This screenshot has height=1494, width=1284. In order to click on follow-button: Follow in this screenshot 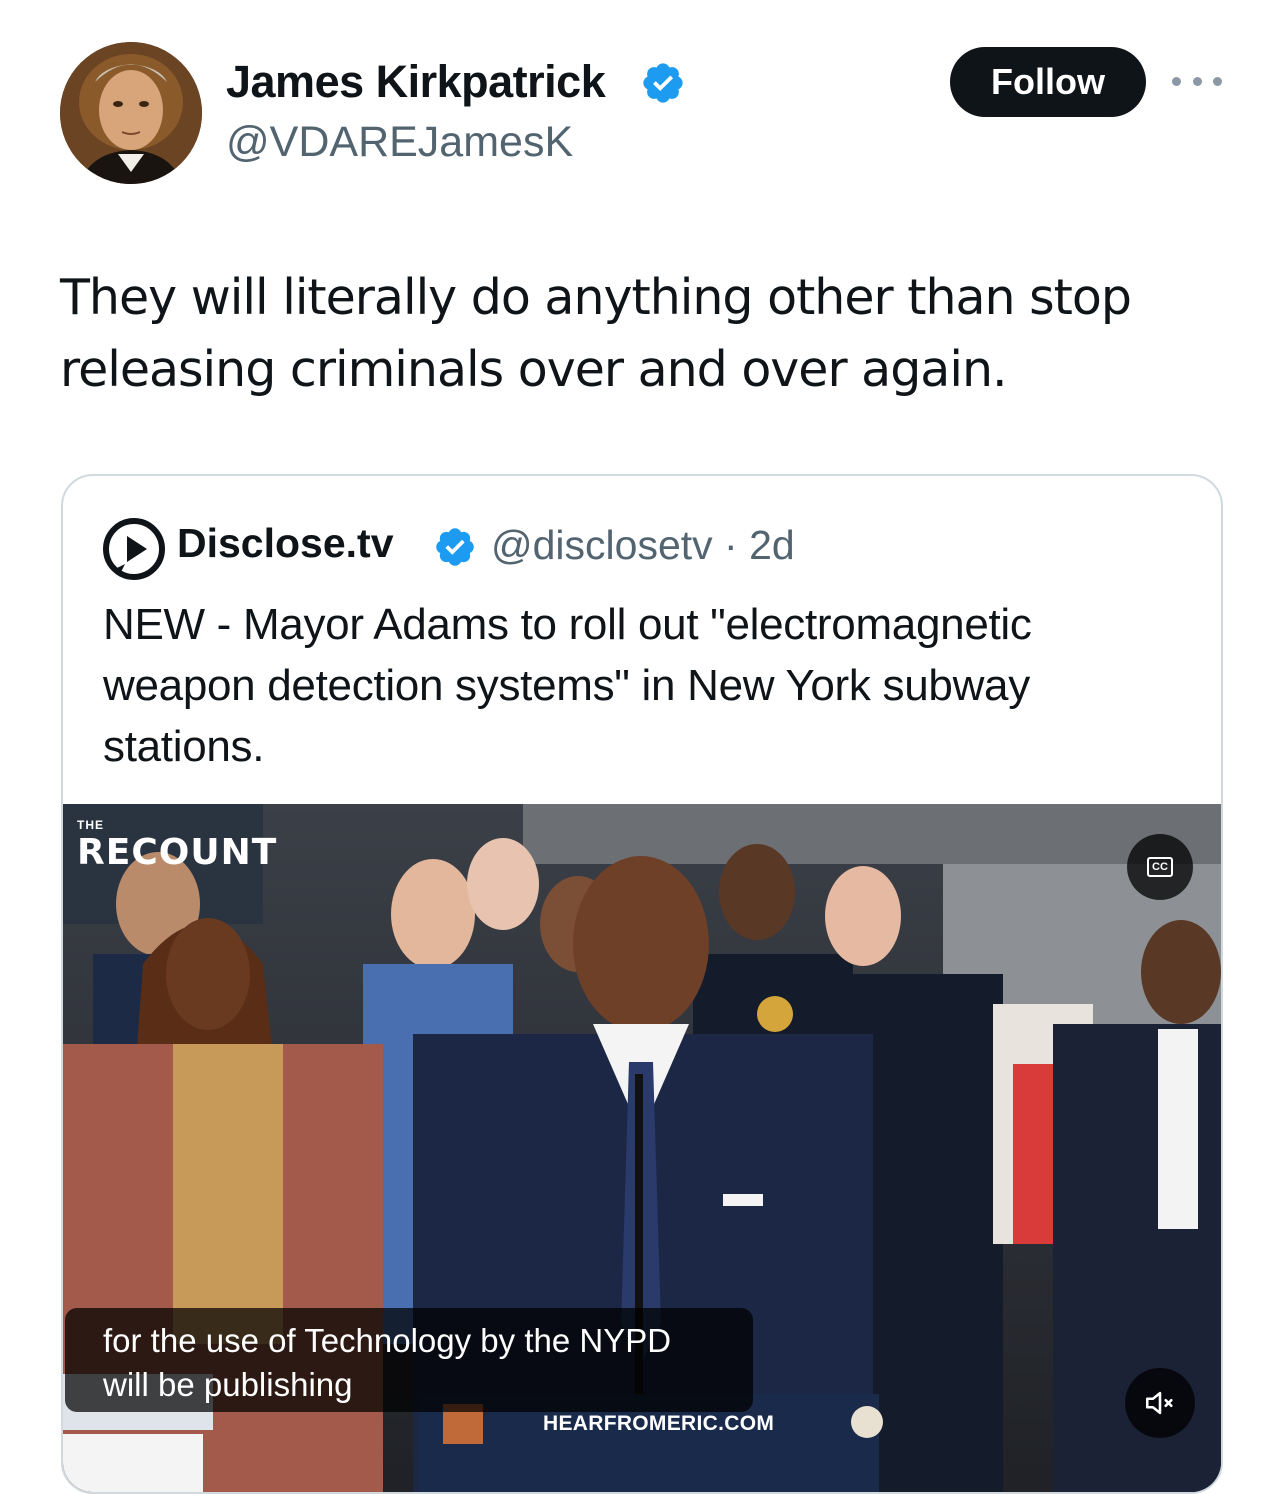, I will do `click(1048, 82)`.